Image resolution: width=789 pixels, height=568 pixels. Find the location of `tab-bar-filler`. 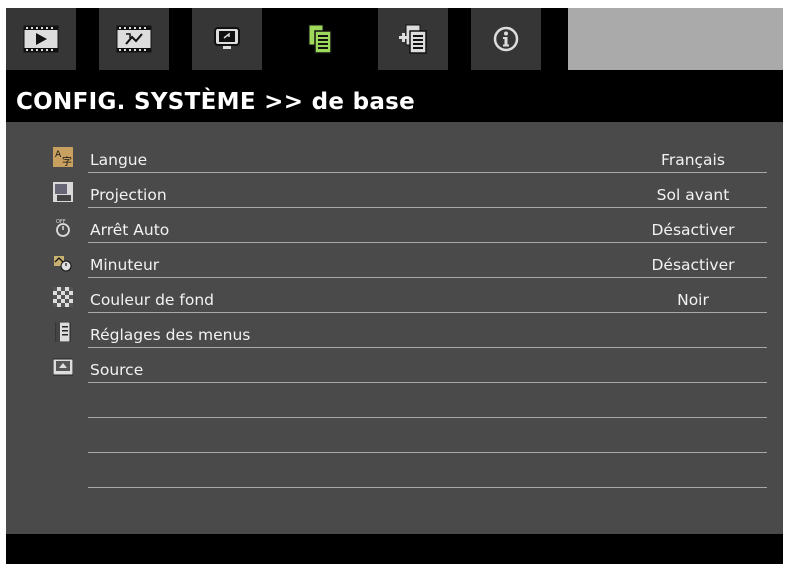

tab-bar-filler is located at coordinates (675, 39).